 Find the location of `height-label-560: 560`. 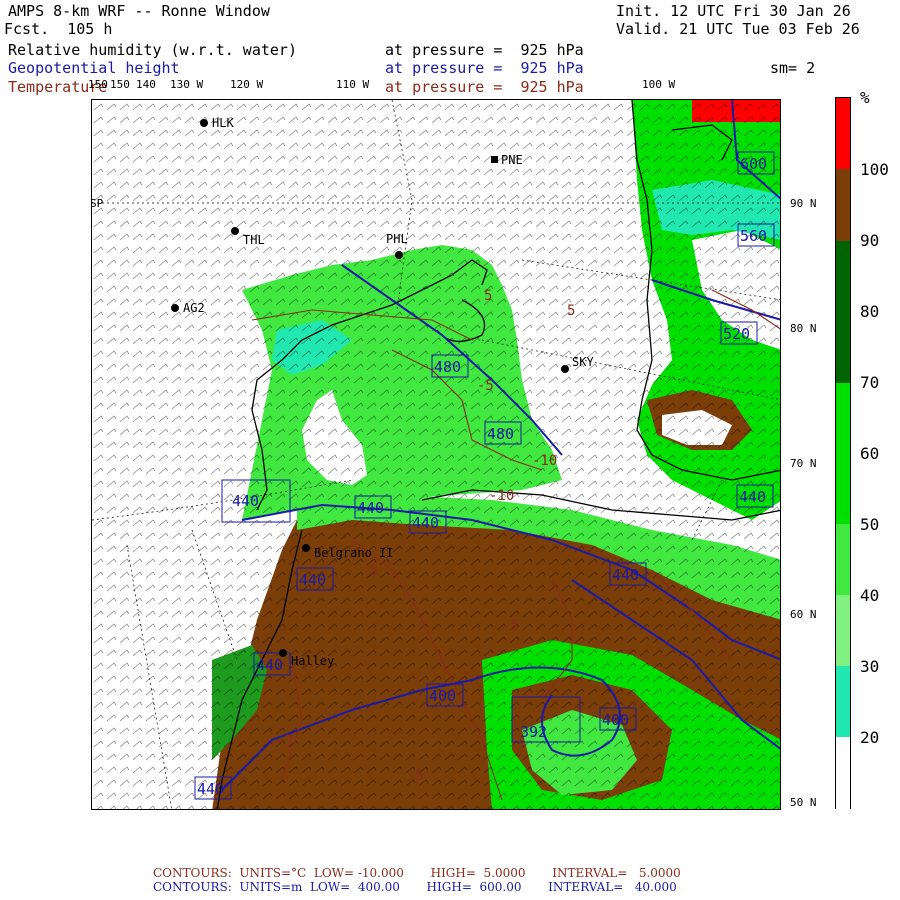

height-label-560: 560 is located at coordinates (753, 236).